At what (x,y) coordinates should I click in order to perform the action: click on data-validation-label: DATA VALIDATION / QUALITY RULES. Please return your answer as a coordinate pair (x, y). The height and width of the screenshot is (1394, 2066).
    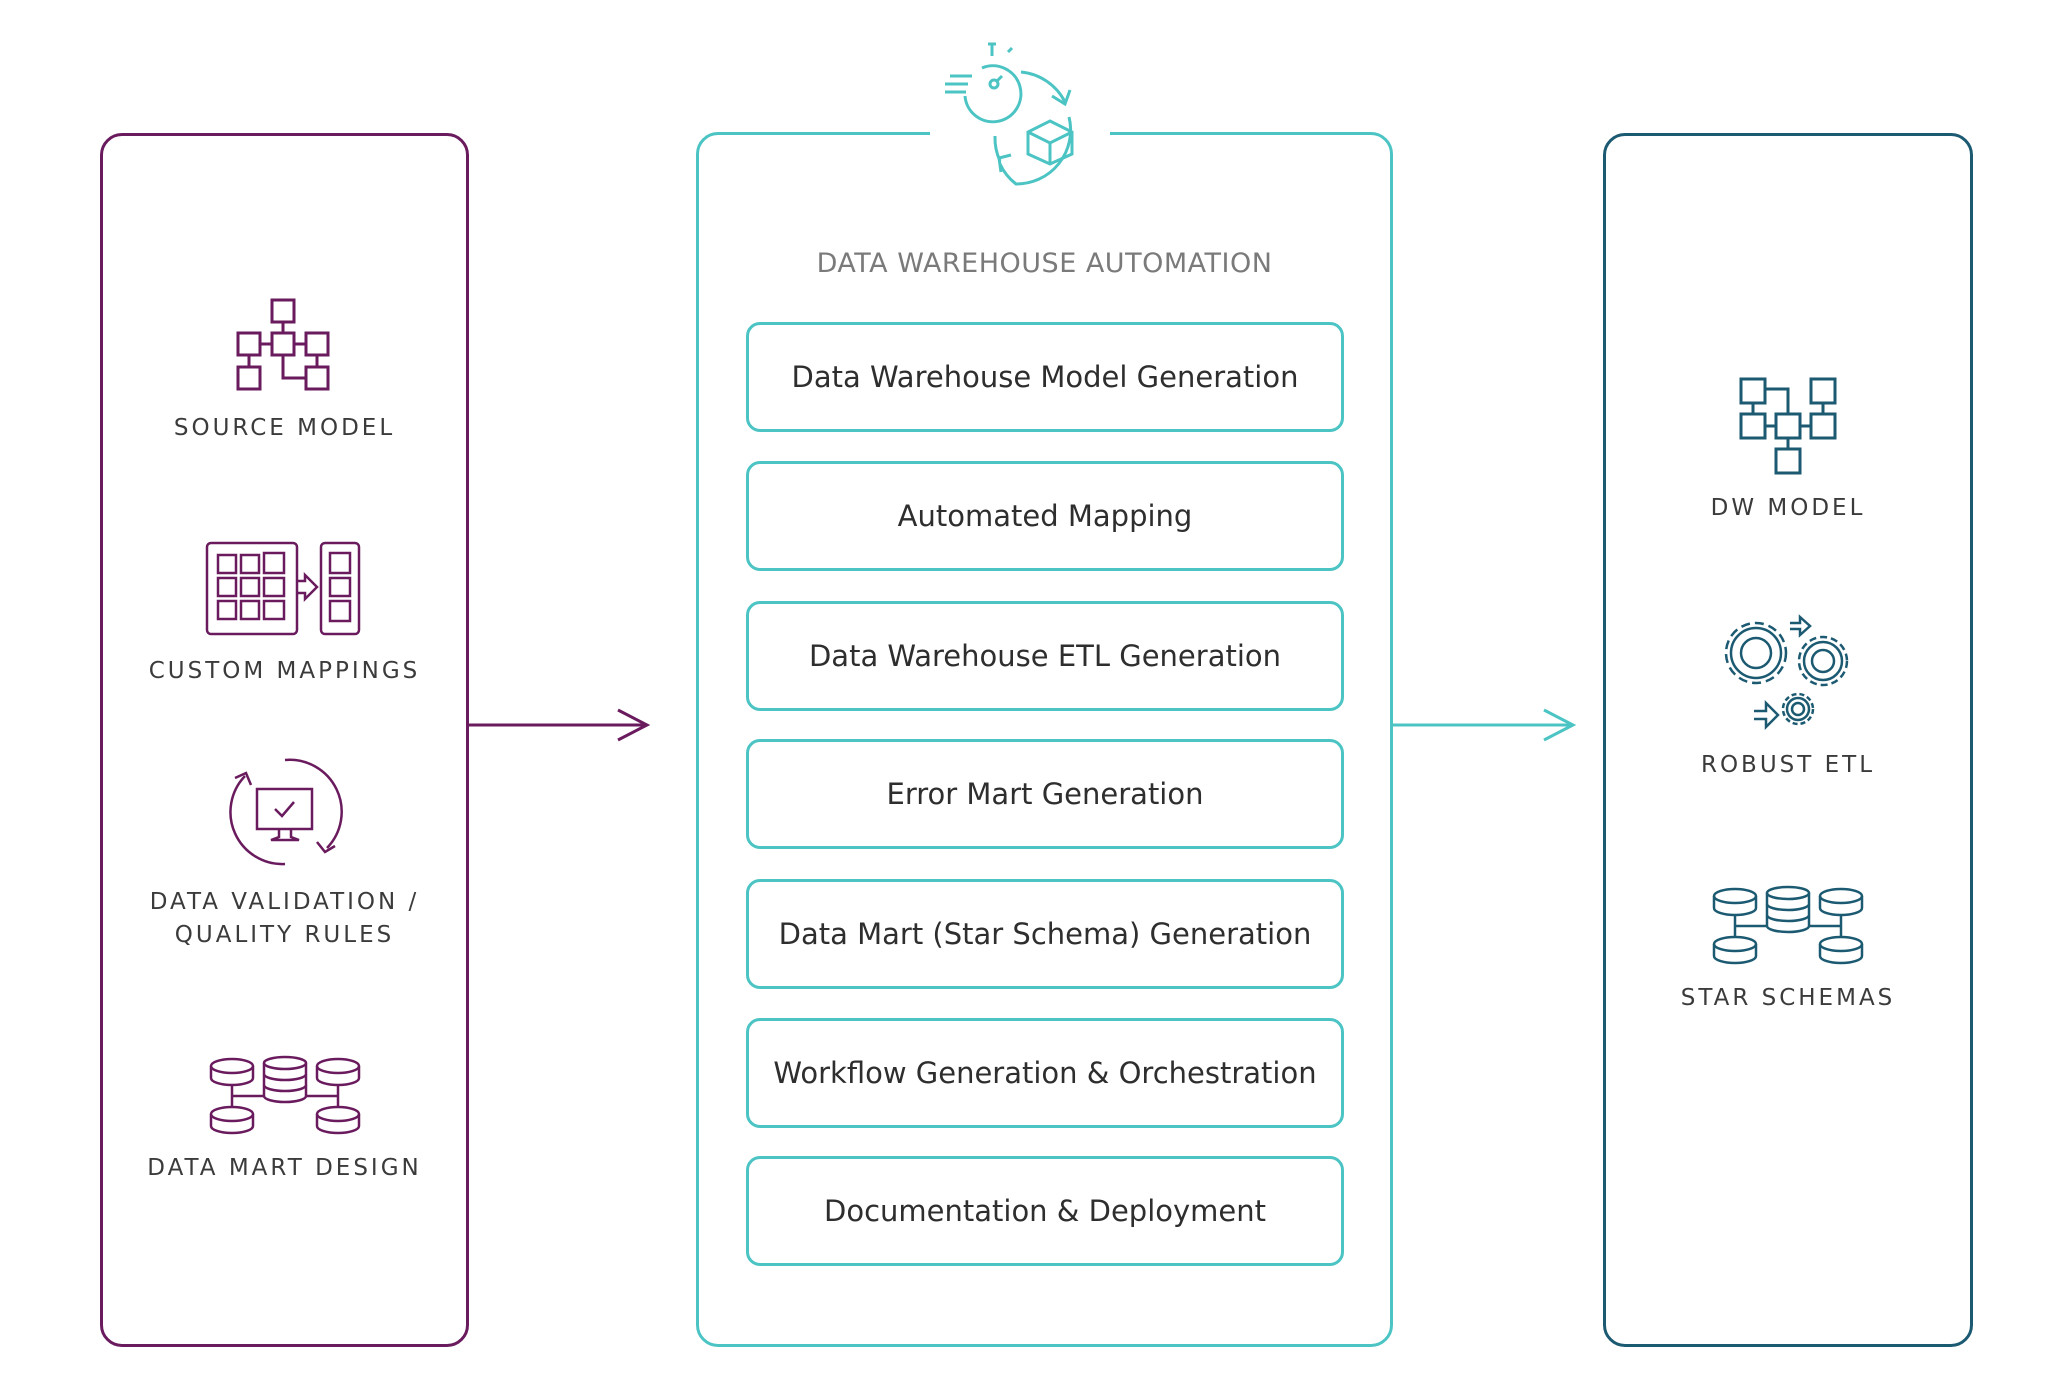
    Looking at the image, I should click on (284, 919).